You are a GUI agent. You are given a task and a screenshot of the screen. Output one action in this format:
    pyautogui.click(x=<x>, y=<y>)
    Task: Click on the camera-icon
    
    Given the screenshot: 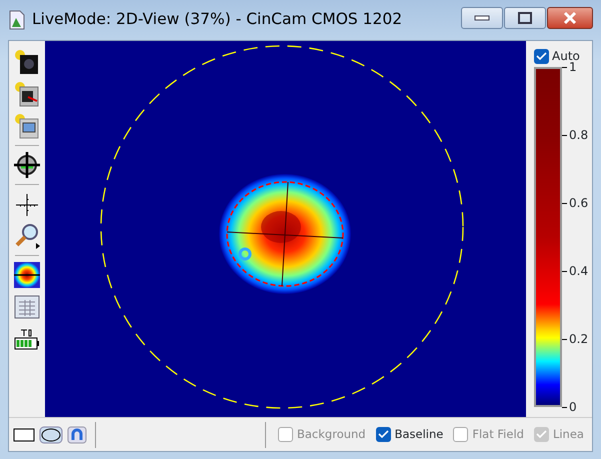 What is the action you would take?
    pyautogui.click(x=27, y=62)
    